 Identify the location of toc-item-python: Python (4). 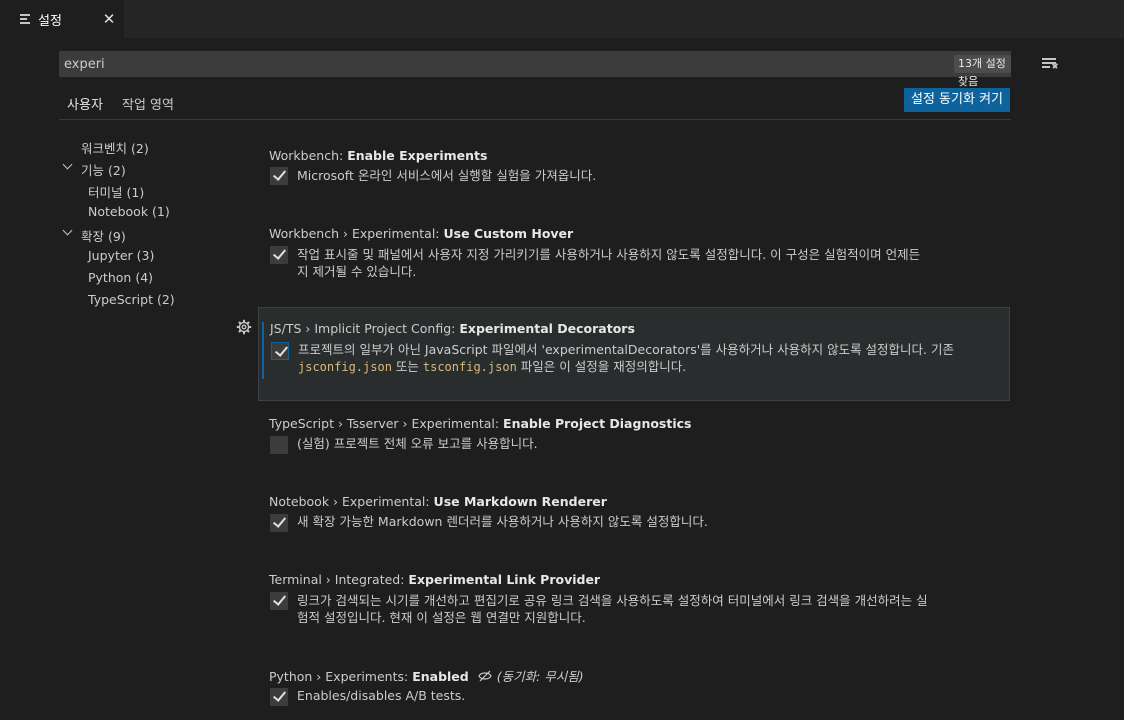
(120, 277).